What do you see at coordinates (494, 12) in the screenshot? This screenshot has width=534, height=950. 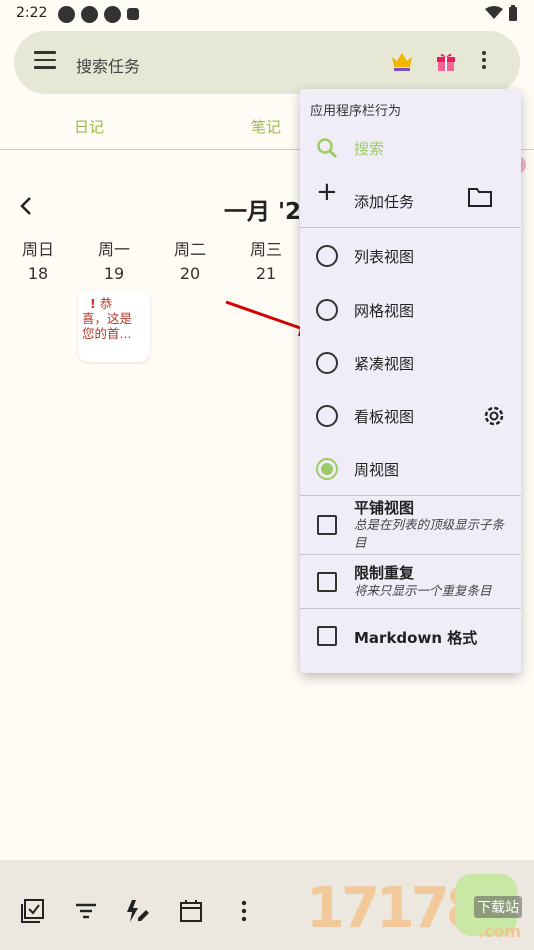 I see `wifi-icon` at bounding box center [494, 12].